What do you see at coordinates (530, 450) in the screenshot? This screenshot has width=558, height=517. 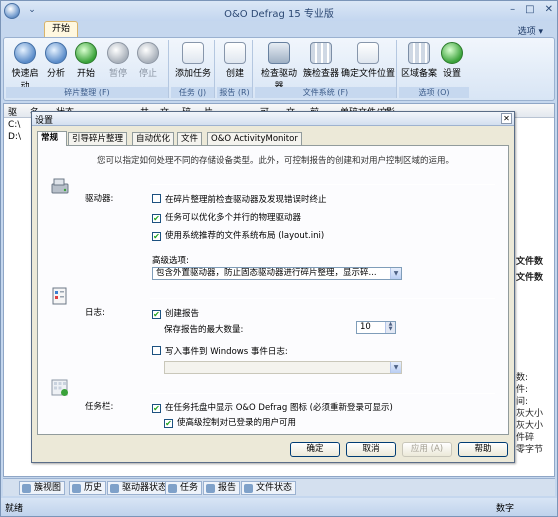 I see `stat-label: 零字节` at bounding box center [530, 450].